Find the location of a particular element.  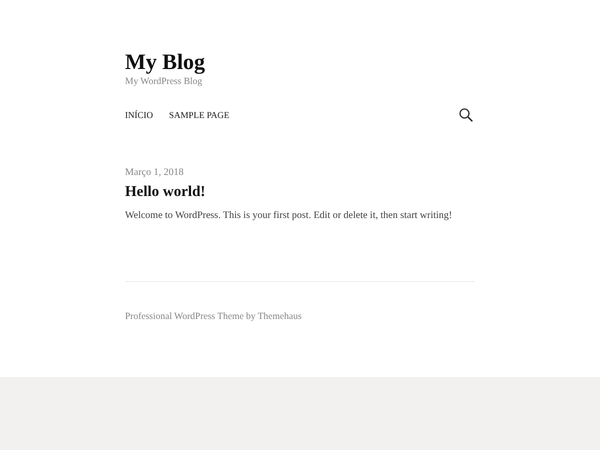

post-excerpt: Welcome to WordPress. This is your first post. Edit or delete it, then start writing! is located at coordinates (289, 215).